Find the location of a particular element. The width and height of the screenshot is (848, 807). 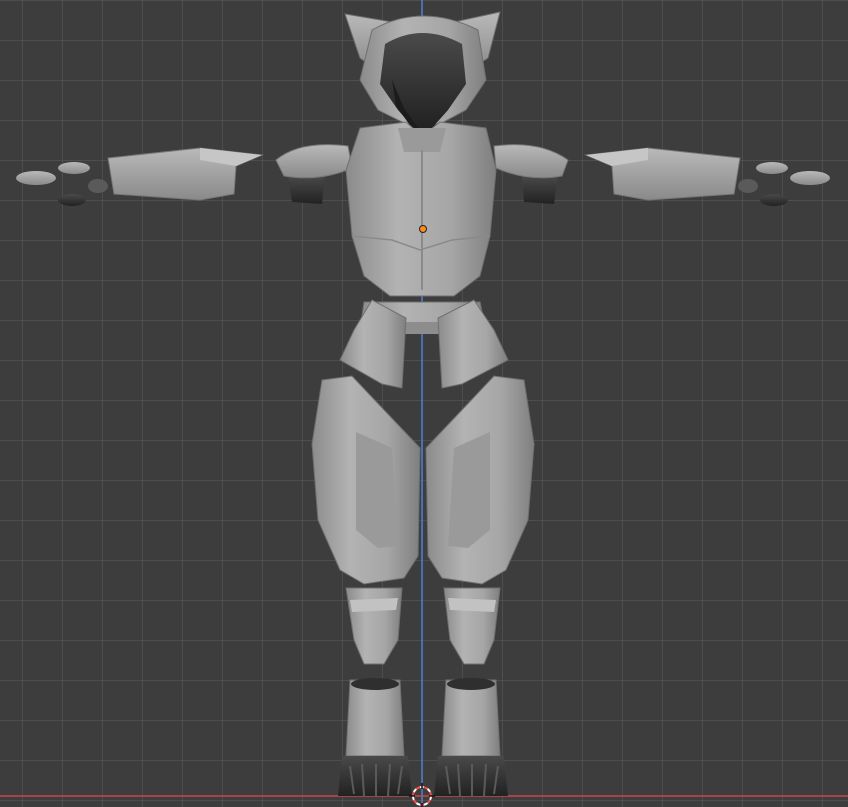

helmet is located at coordinates (422, 69).